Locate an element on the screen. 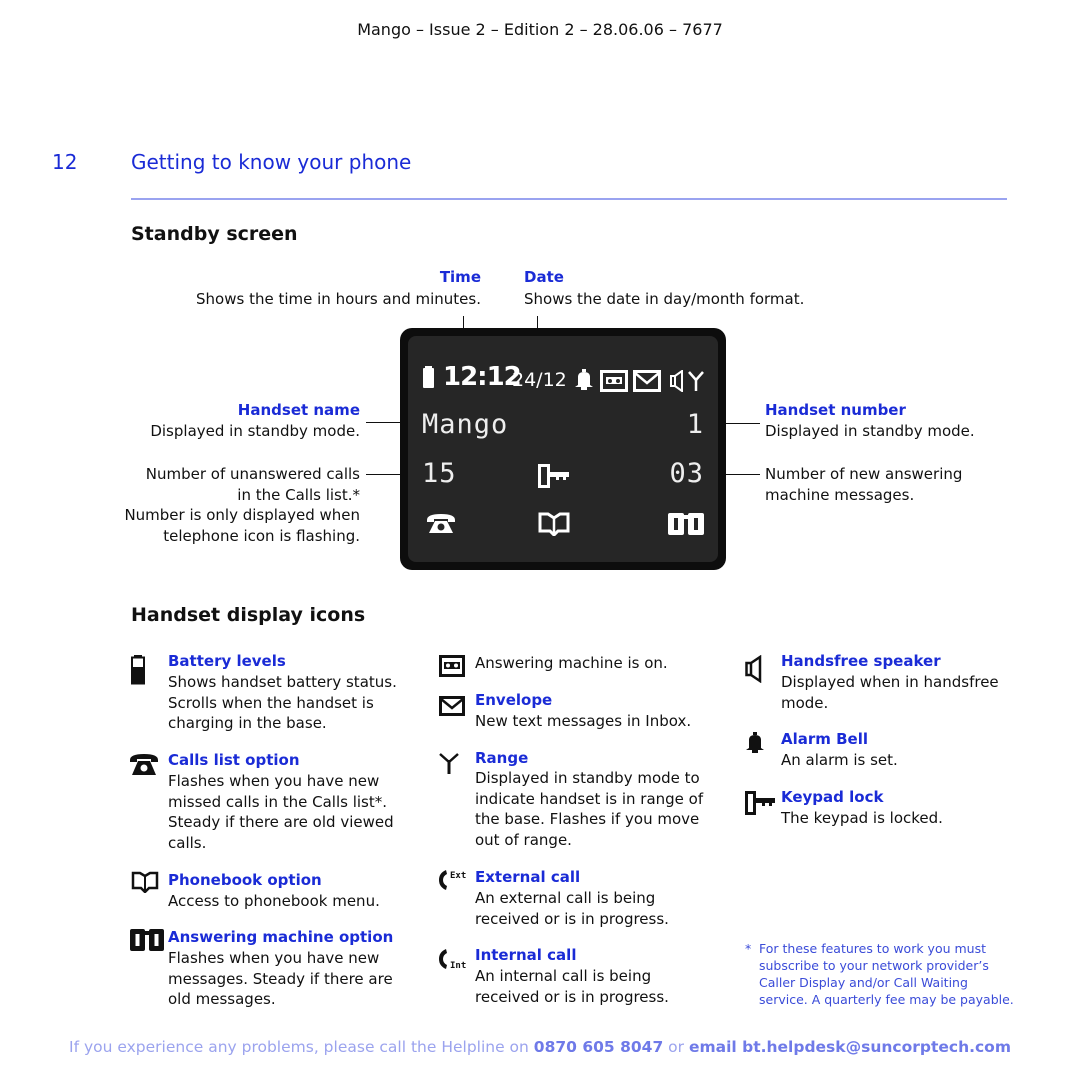 The image size is (1080, 1076). alarm-bell-description: An alarm is set. is located at coordinates (839, 760).